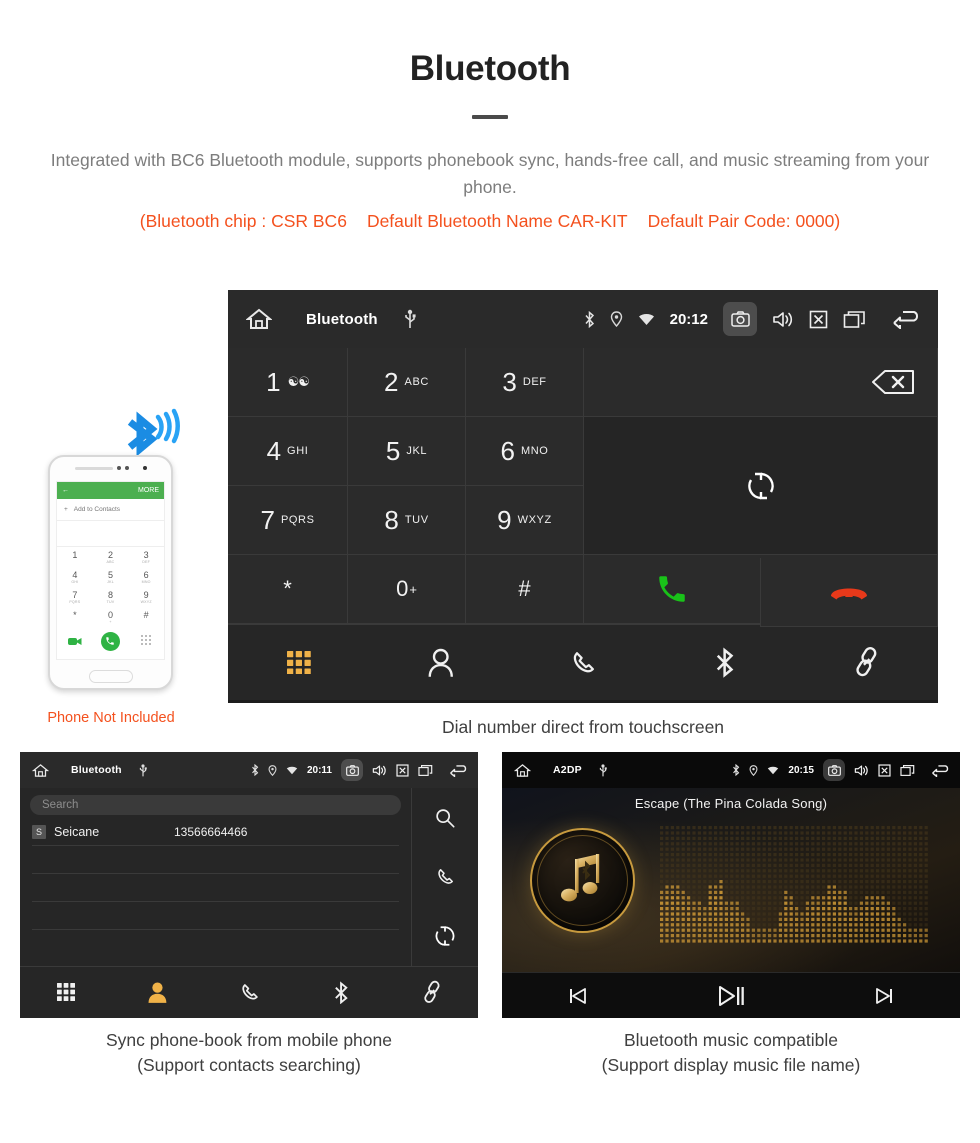 Image resolution: width=980 pixels, height=1143 pixels. I want to click on music-controls, so click(731, 995).